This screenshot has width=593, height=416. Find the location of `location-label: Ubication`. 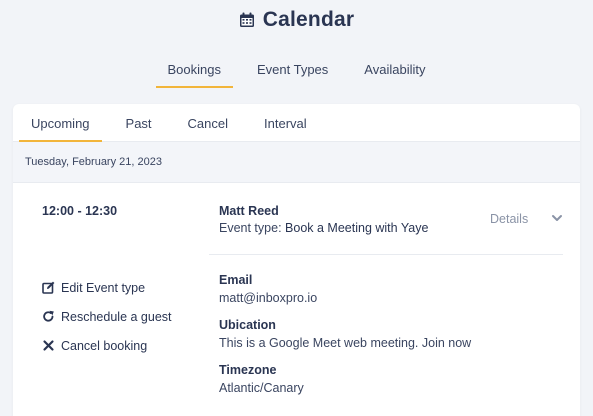

location-label: Ubication is located at coordinates (247, 325).